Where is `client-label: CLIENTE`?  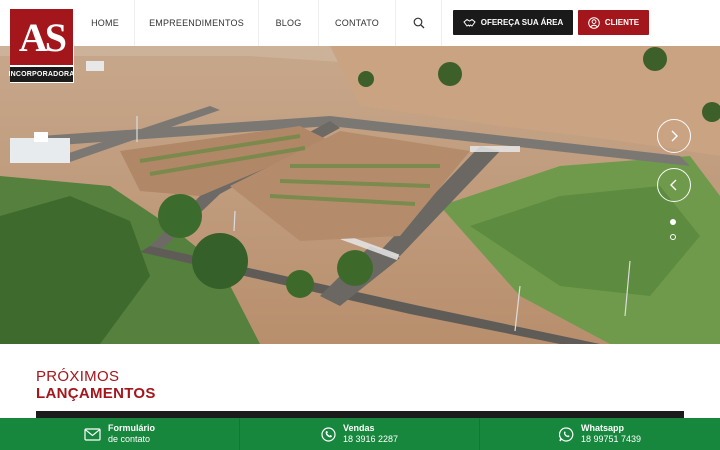 client-label: CLIENTE is located at coordinates (622, 22).